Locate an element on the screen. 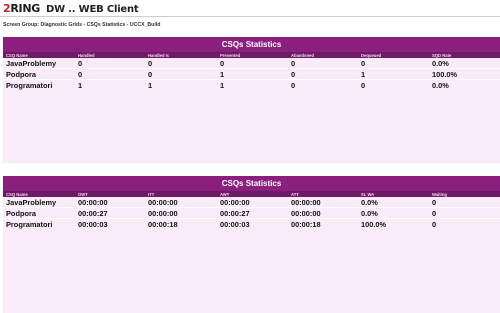 This screenshot has height=313, width=500. column-header: Handled Ic is located at coordinates (158, 55).